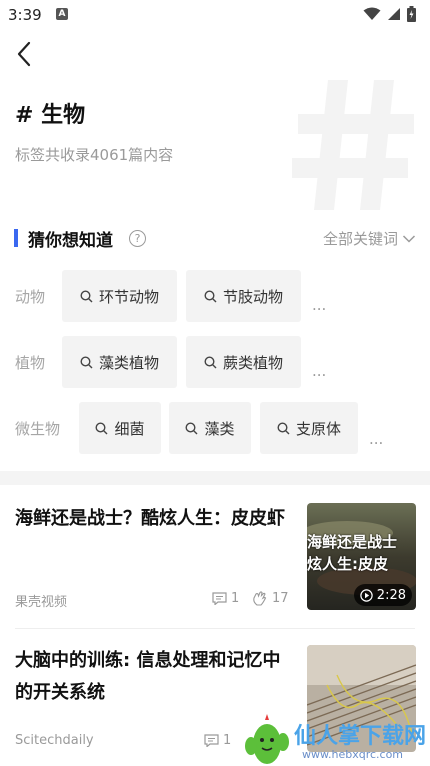 The image size is (430, 766). What do you see at coordinates (353, 754) in the screenshot?
I see `watermark-url: www.hebxqrc.com` at bounding box center [353, 754].